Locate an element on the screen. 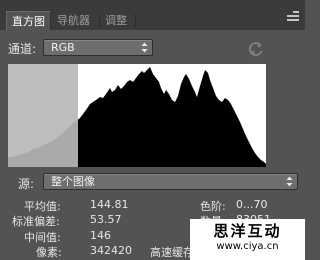 The height and width of the screenshot is (260, 320). stddev-value: 53.57 is located at coordinates (106, 219).